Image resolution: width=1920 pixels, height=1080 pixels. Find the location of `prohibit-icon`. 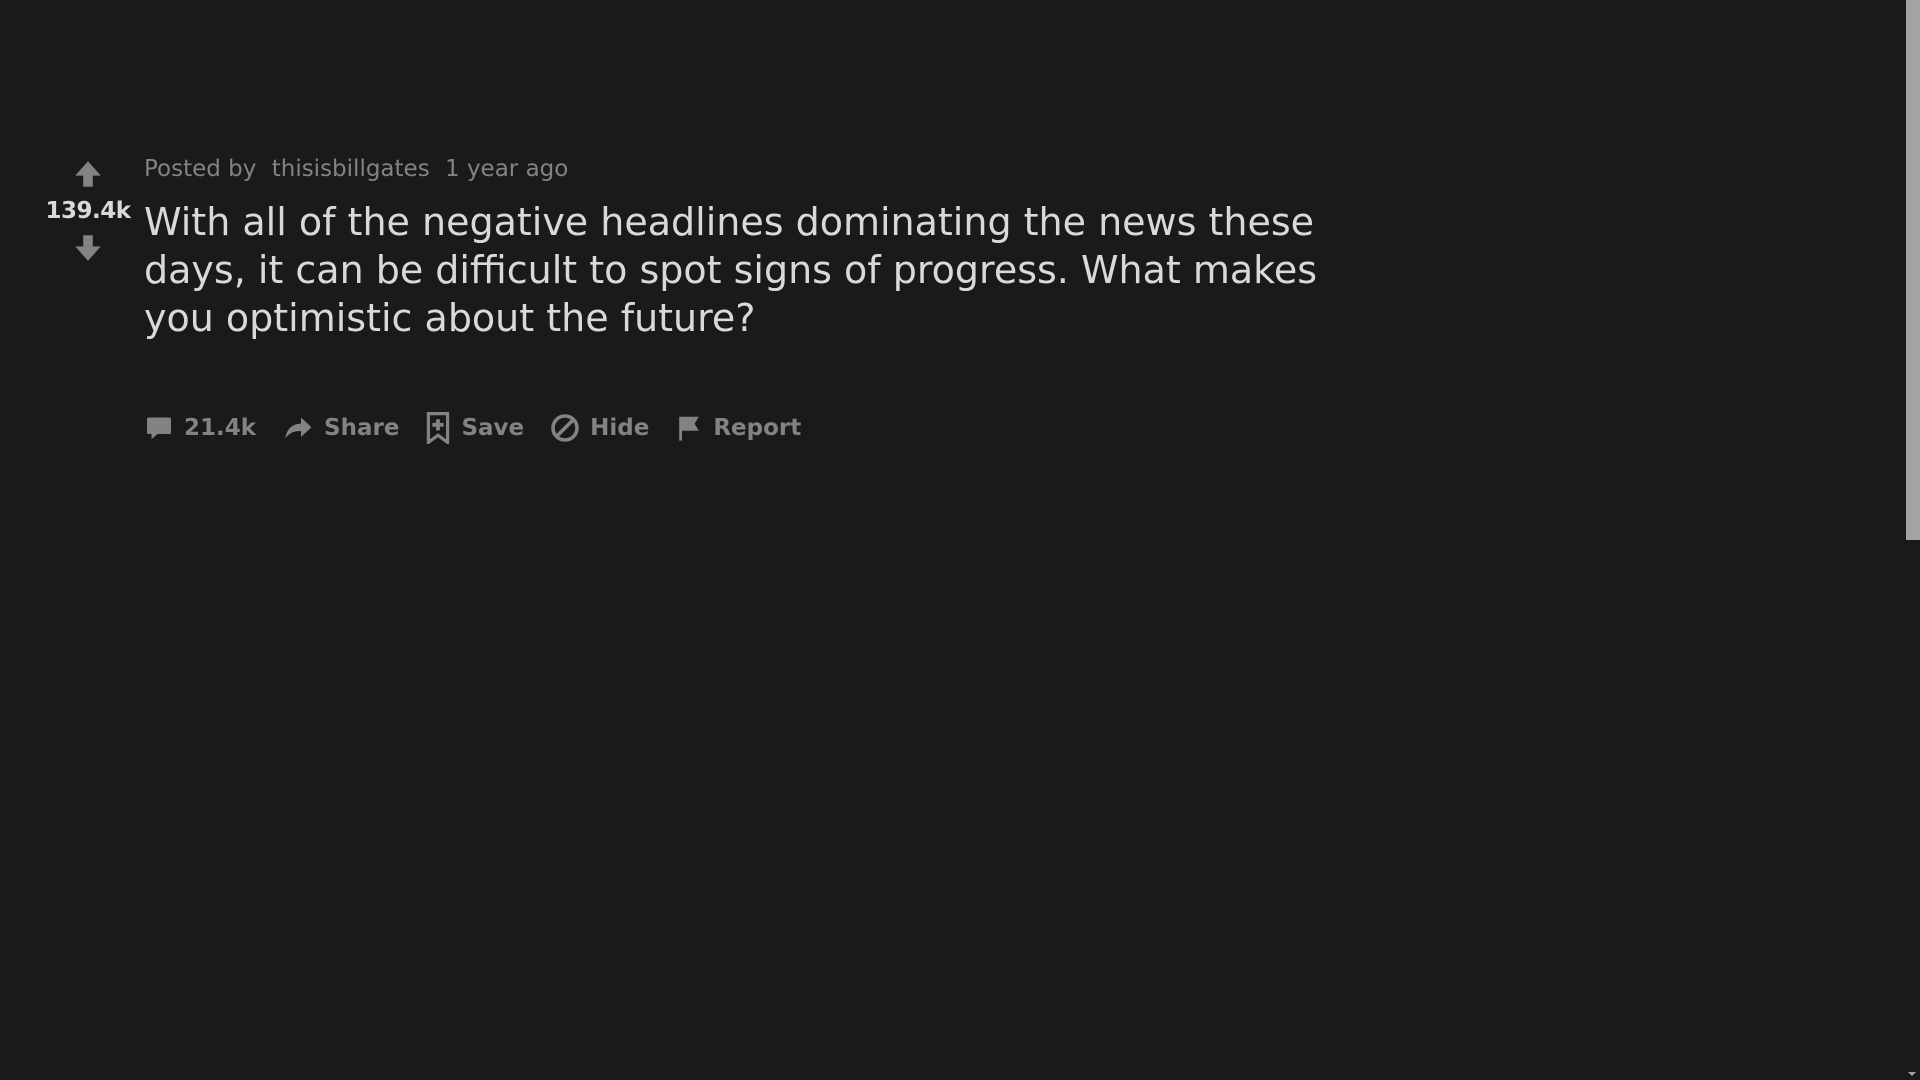

prohibit-icon is located at coordinates (565, 428).